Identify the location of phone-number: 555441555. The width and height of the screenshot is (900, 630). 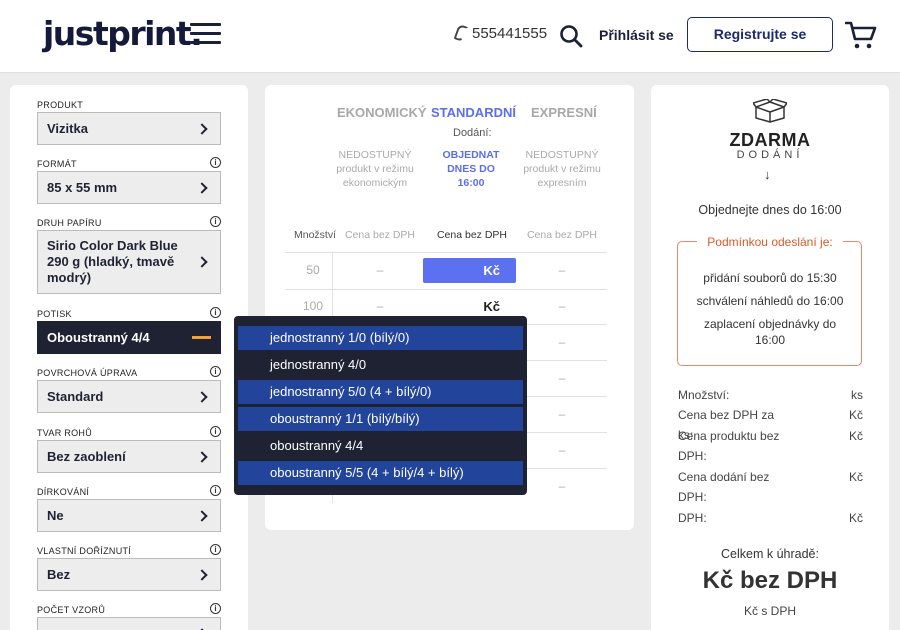
(510, 33).